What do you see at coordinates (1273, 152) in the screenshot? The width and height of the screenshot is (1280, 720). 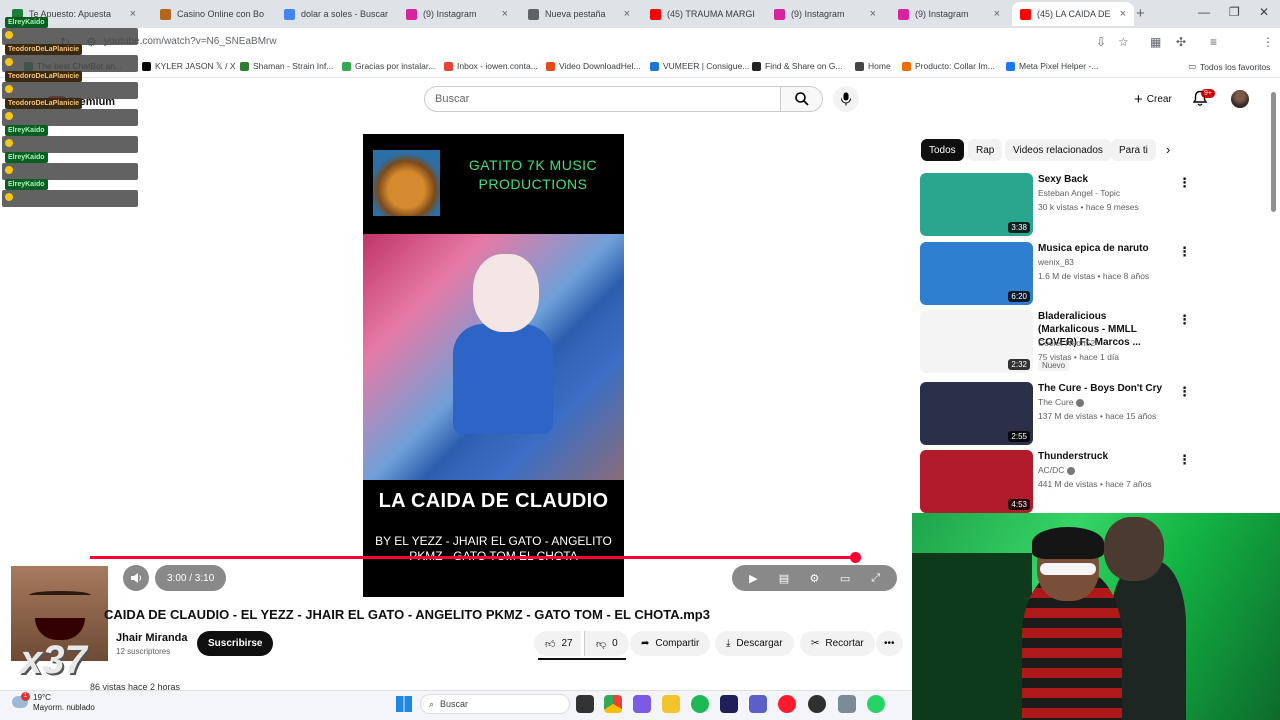 I see `page-scrollbar` at bounding box center [1273, 152].